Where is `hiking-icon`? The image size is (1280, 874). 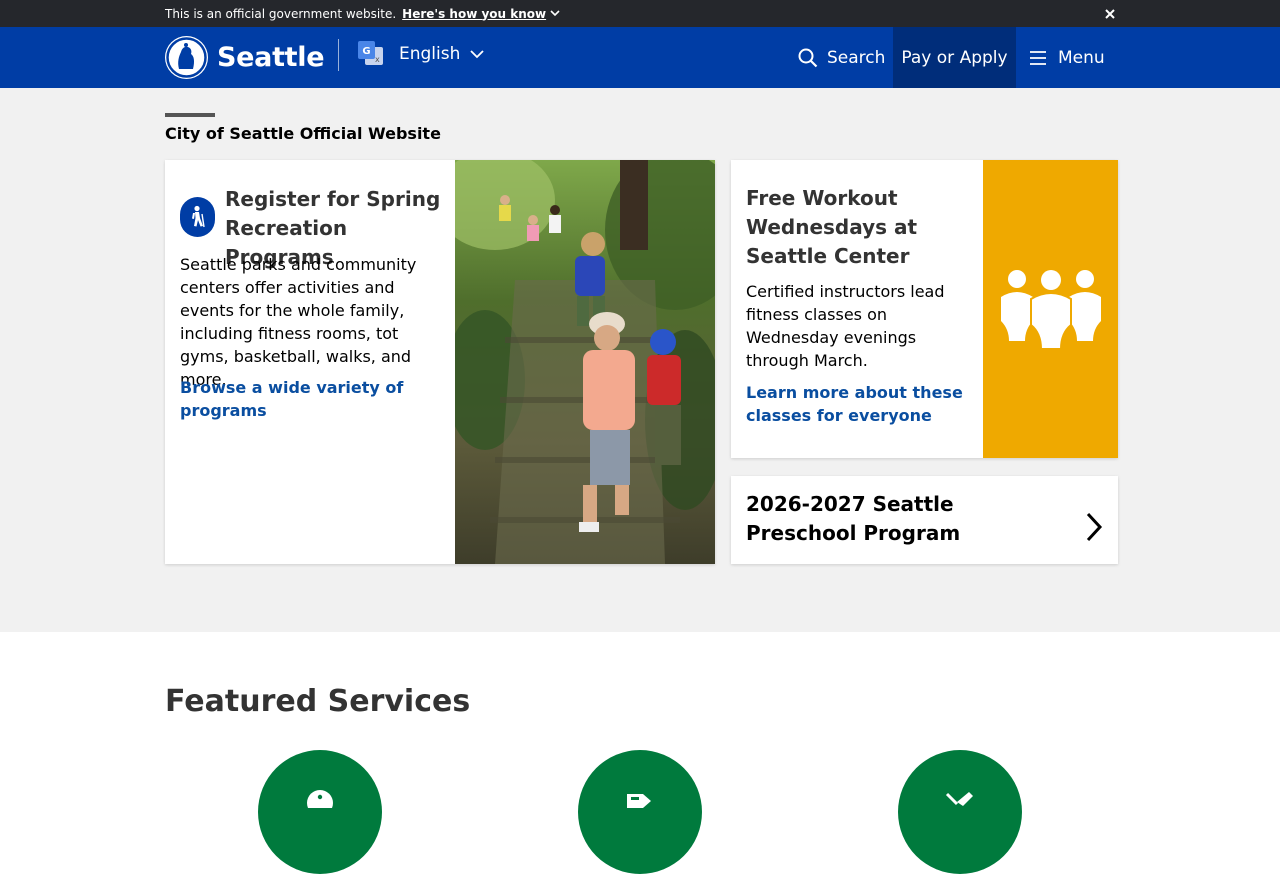
hiking-icon is located at coordinates (197, 217).